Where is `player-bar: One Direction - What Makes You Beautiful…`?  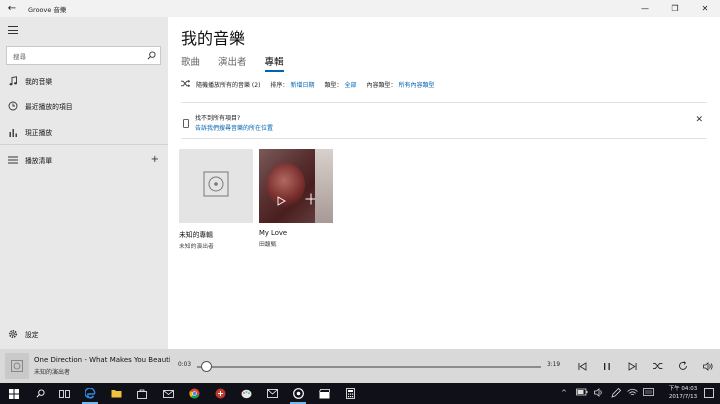
player-bar: One Direction - What Makes You Beautiful… is located at coordinates (360, 366).